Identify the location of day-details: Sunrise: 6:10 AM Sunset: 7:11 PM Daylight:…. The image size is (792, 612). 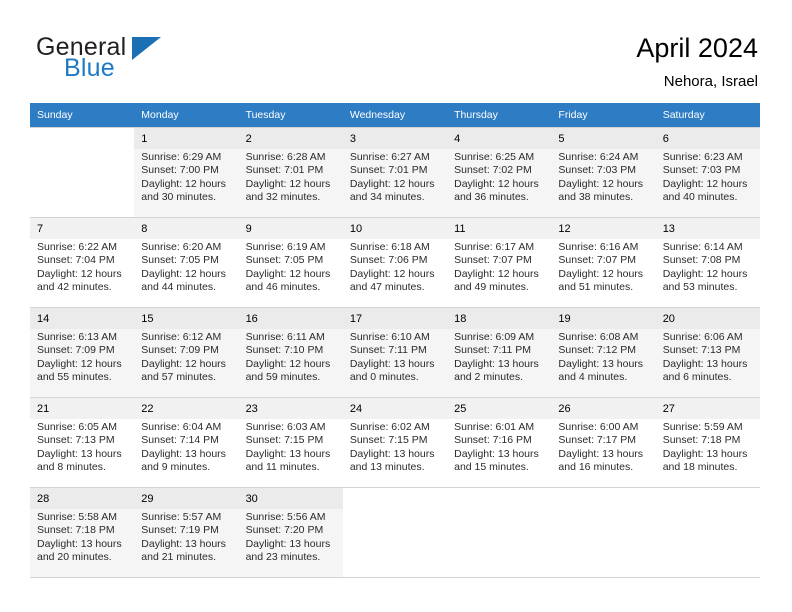
(395, 357).